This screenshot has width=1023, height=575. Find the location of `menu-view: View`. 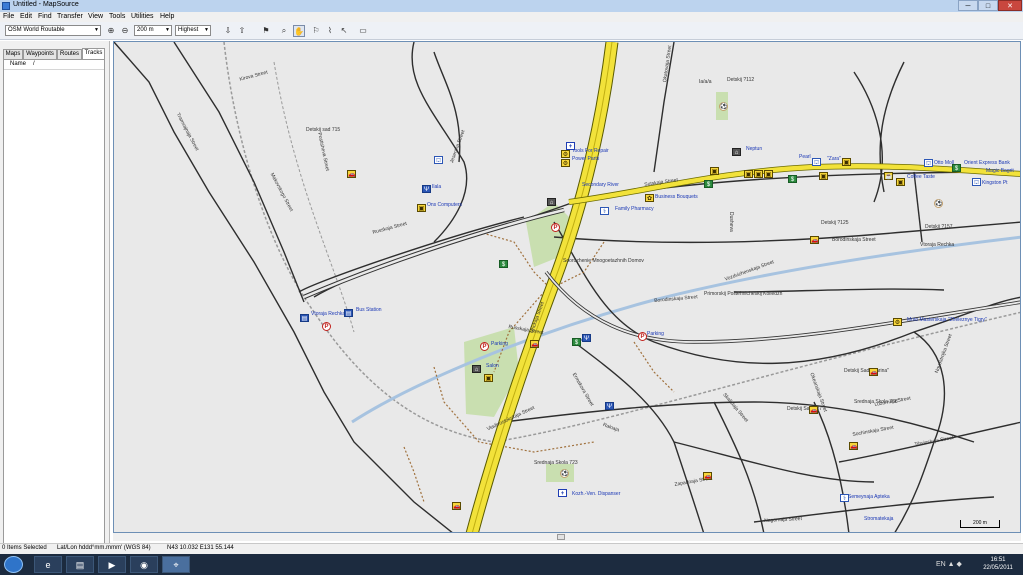

menu-view: View is located at coordinates (95, 16).